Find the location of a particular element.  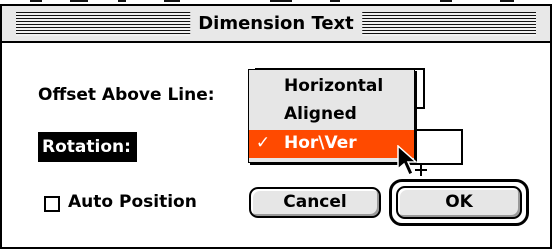

dialog-title: Dimension Text is located at coordinates (276, 24).